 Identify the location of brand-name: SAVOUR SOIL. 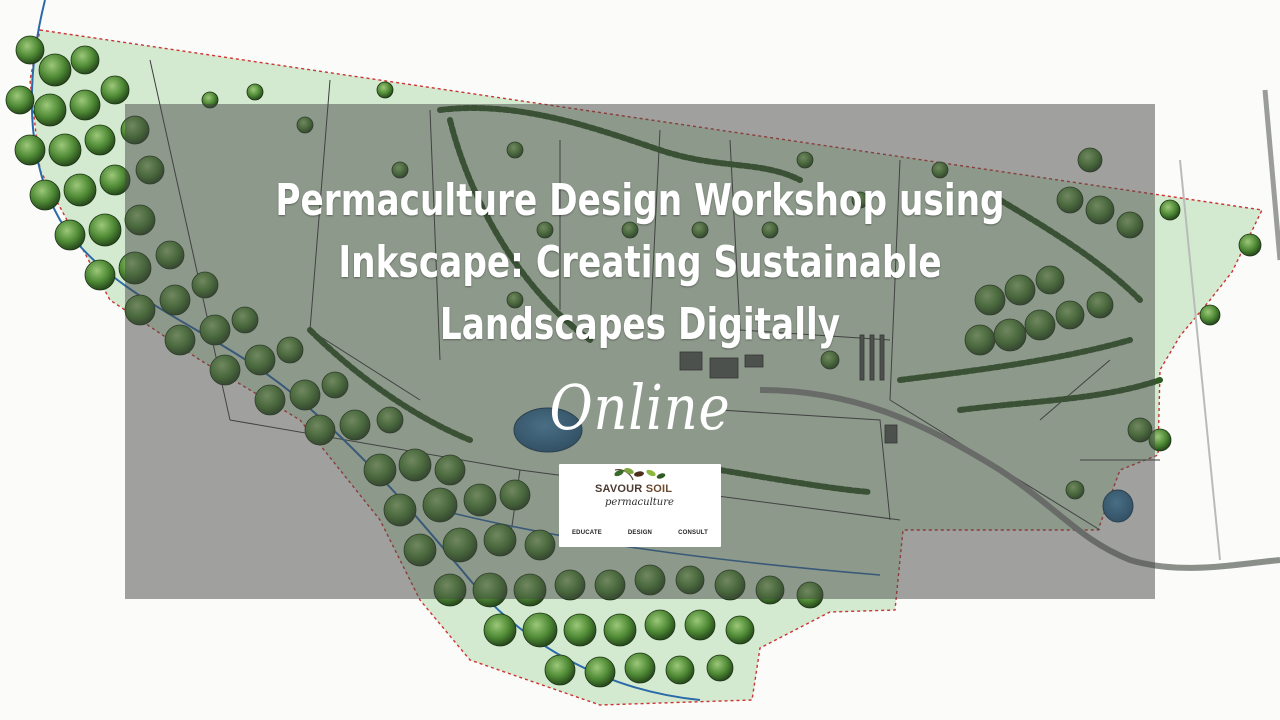
(634, 489).